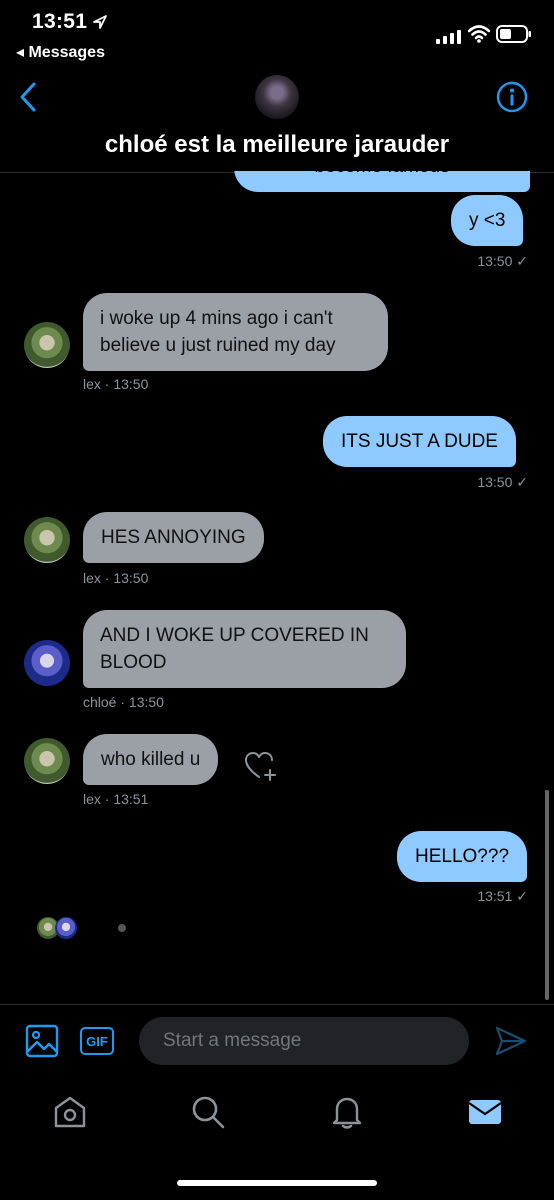 This screenshot has height=1200, width=554. I want to click on typing-avatar-chloe, so click(66, 928).